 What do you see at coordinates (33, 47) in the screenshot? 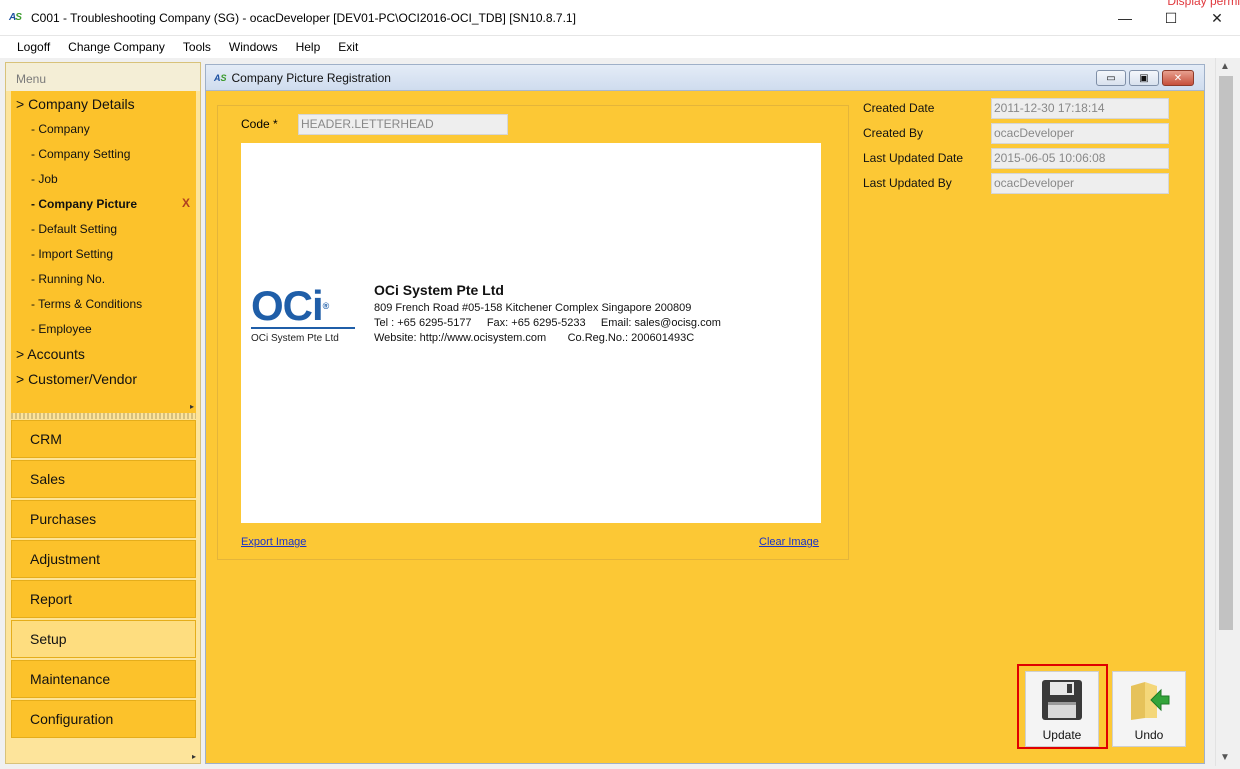
I see `menu-logoff: Logoff` at bounding box center [33, 47].